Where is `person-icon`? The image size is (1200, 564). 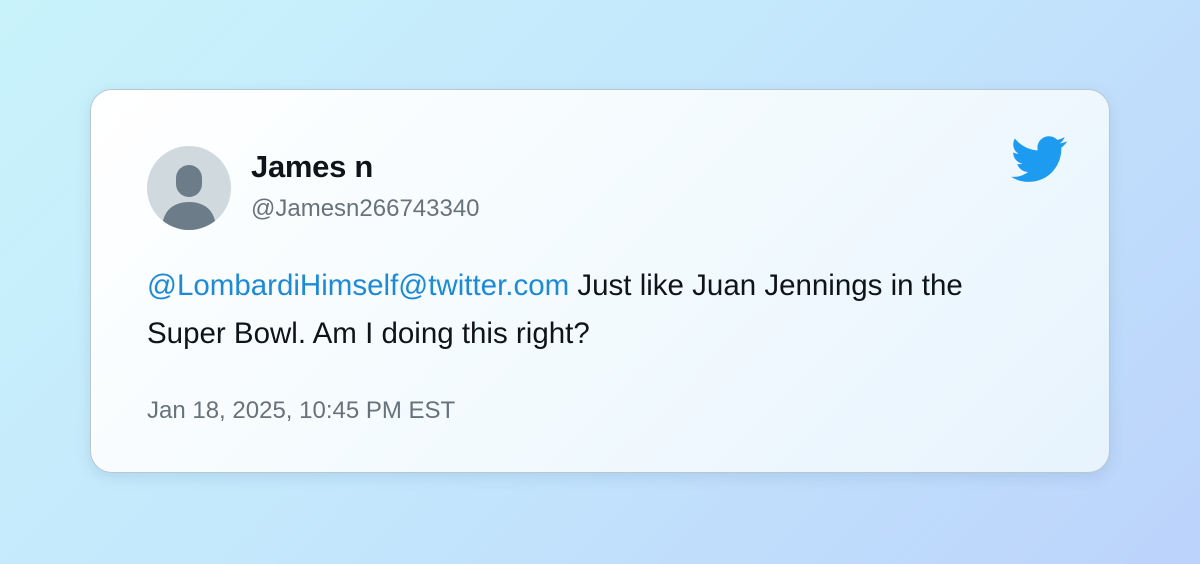 person-icon is located at coordinates (189, 197).